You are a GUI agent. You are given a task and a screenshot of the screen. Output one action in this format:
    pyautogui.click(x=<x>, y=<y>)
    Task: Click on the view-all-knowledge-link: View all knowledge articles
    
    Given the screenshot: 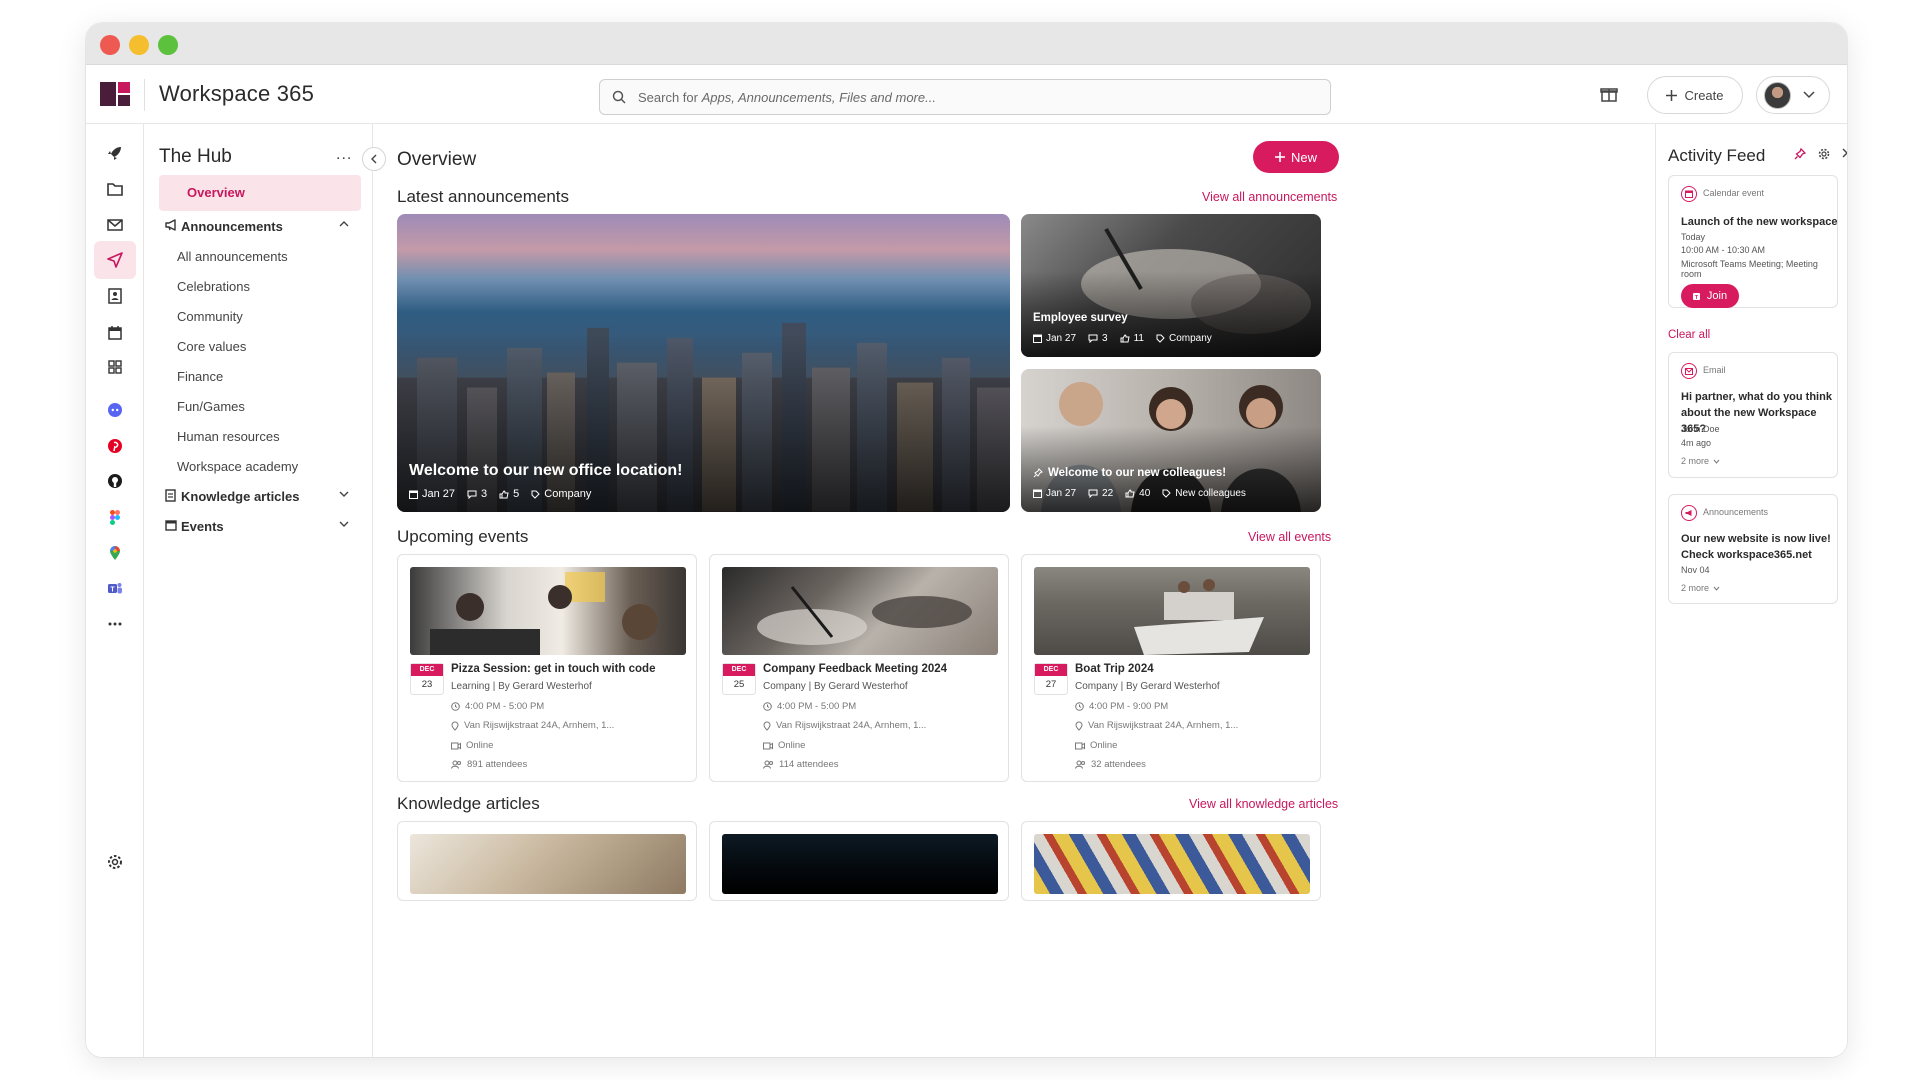 What is the action you would take?
    pyautogui.click(x=1263, y=804)
    